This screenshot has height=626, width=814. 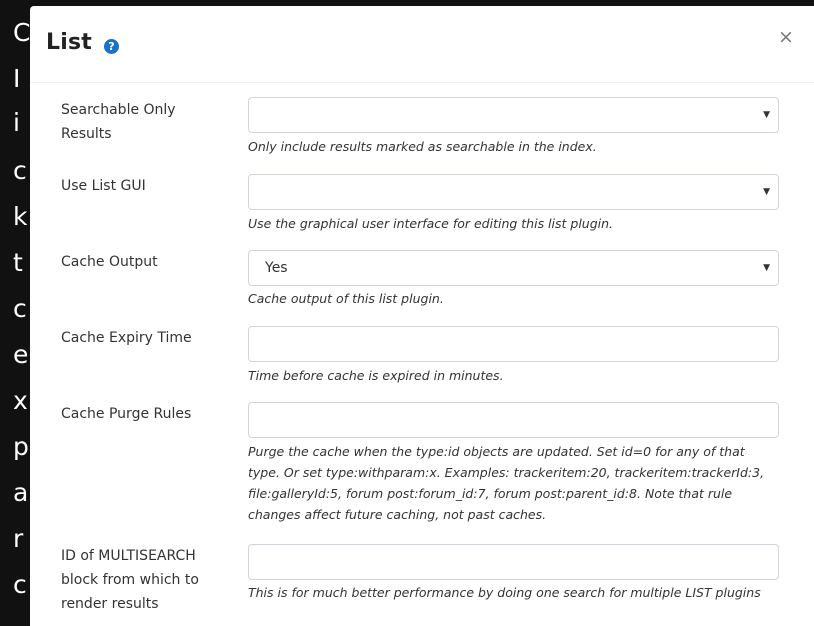 What do you see at coordinates (18, 538) in the screenshot?
I see `bg-letter: r` at bounding box center [18, 538].